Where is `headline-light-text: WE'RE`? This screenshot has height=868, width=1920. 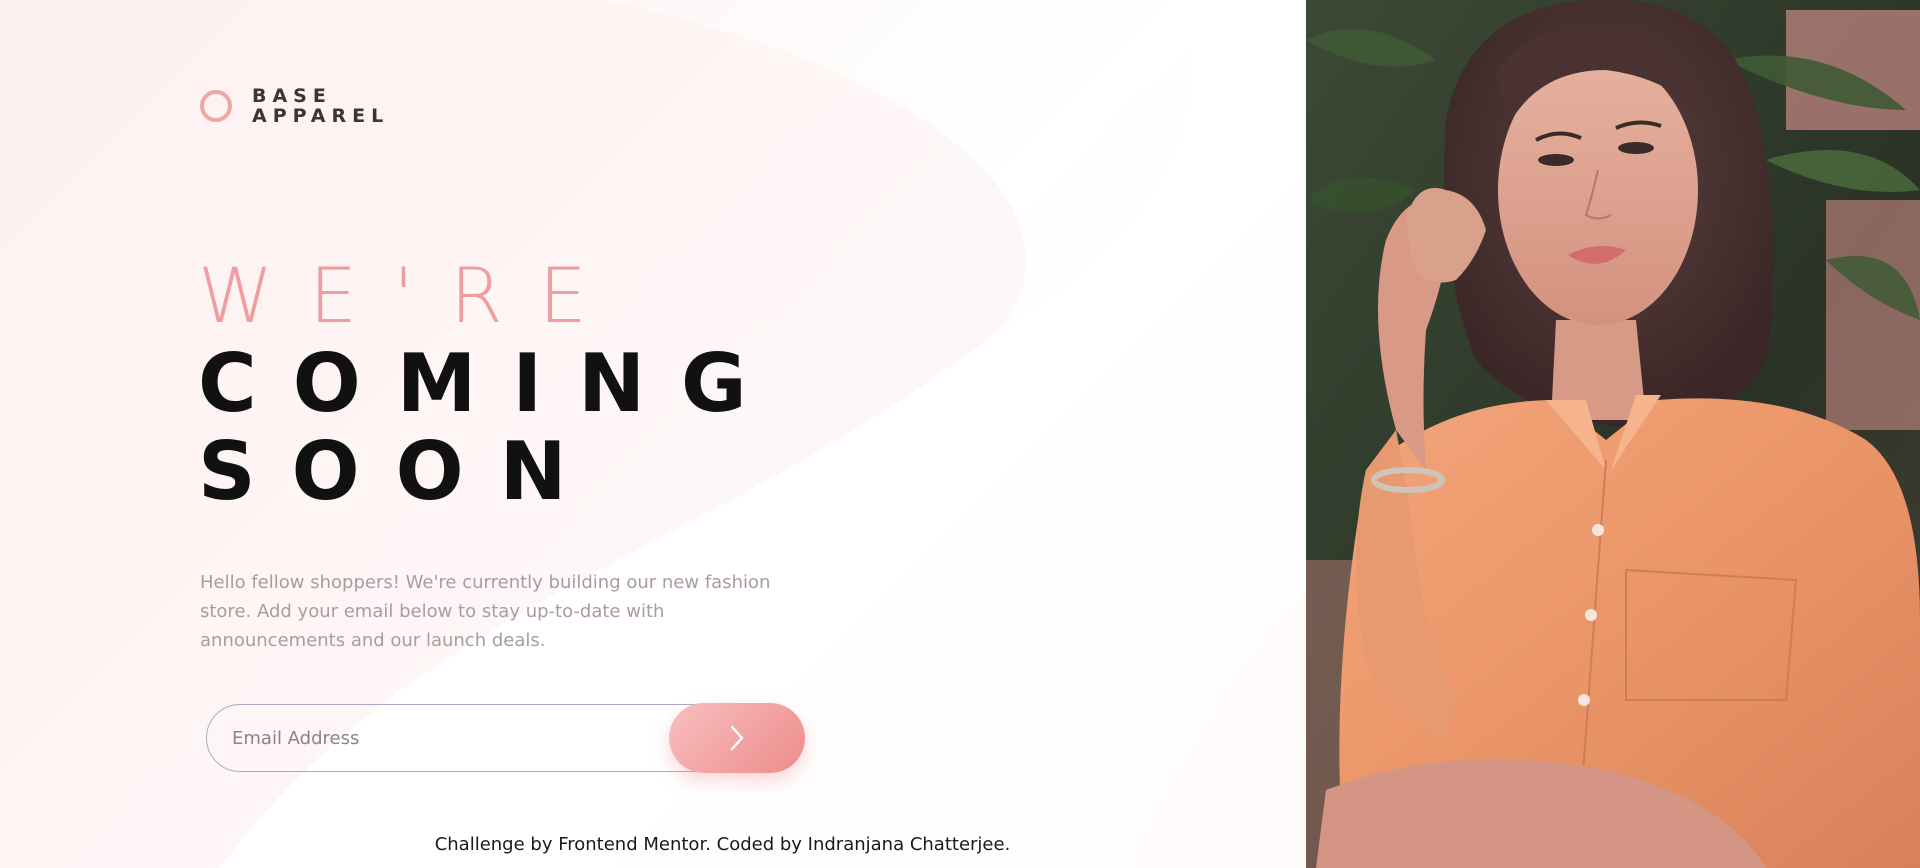 headline-light-text: WE'RE is located at coordinates (410, 295).